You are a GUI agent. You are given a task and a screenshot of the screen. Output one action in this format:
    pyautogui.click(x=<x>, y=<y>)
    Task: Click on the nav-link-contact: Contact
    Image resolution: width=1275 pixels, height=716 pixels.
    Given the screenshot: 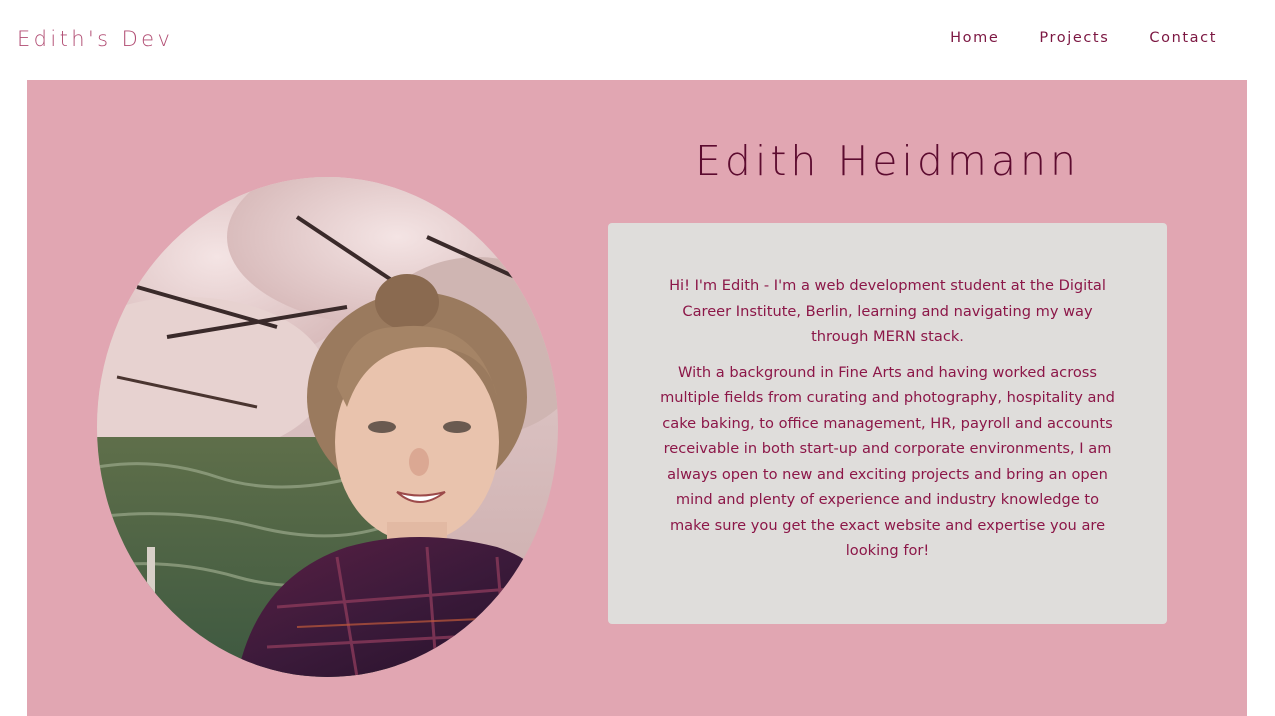 What is the action you would take?
    pyautogui.click(x=1183, y=38)
    